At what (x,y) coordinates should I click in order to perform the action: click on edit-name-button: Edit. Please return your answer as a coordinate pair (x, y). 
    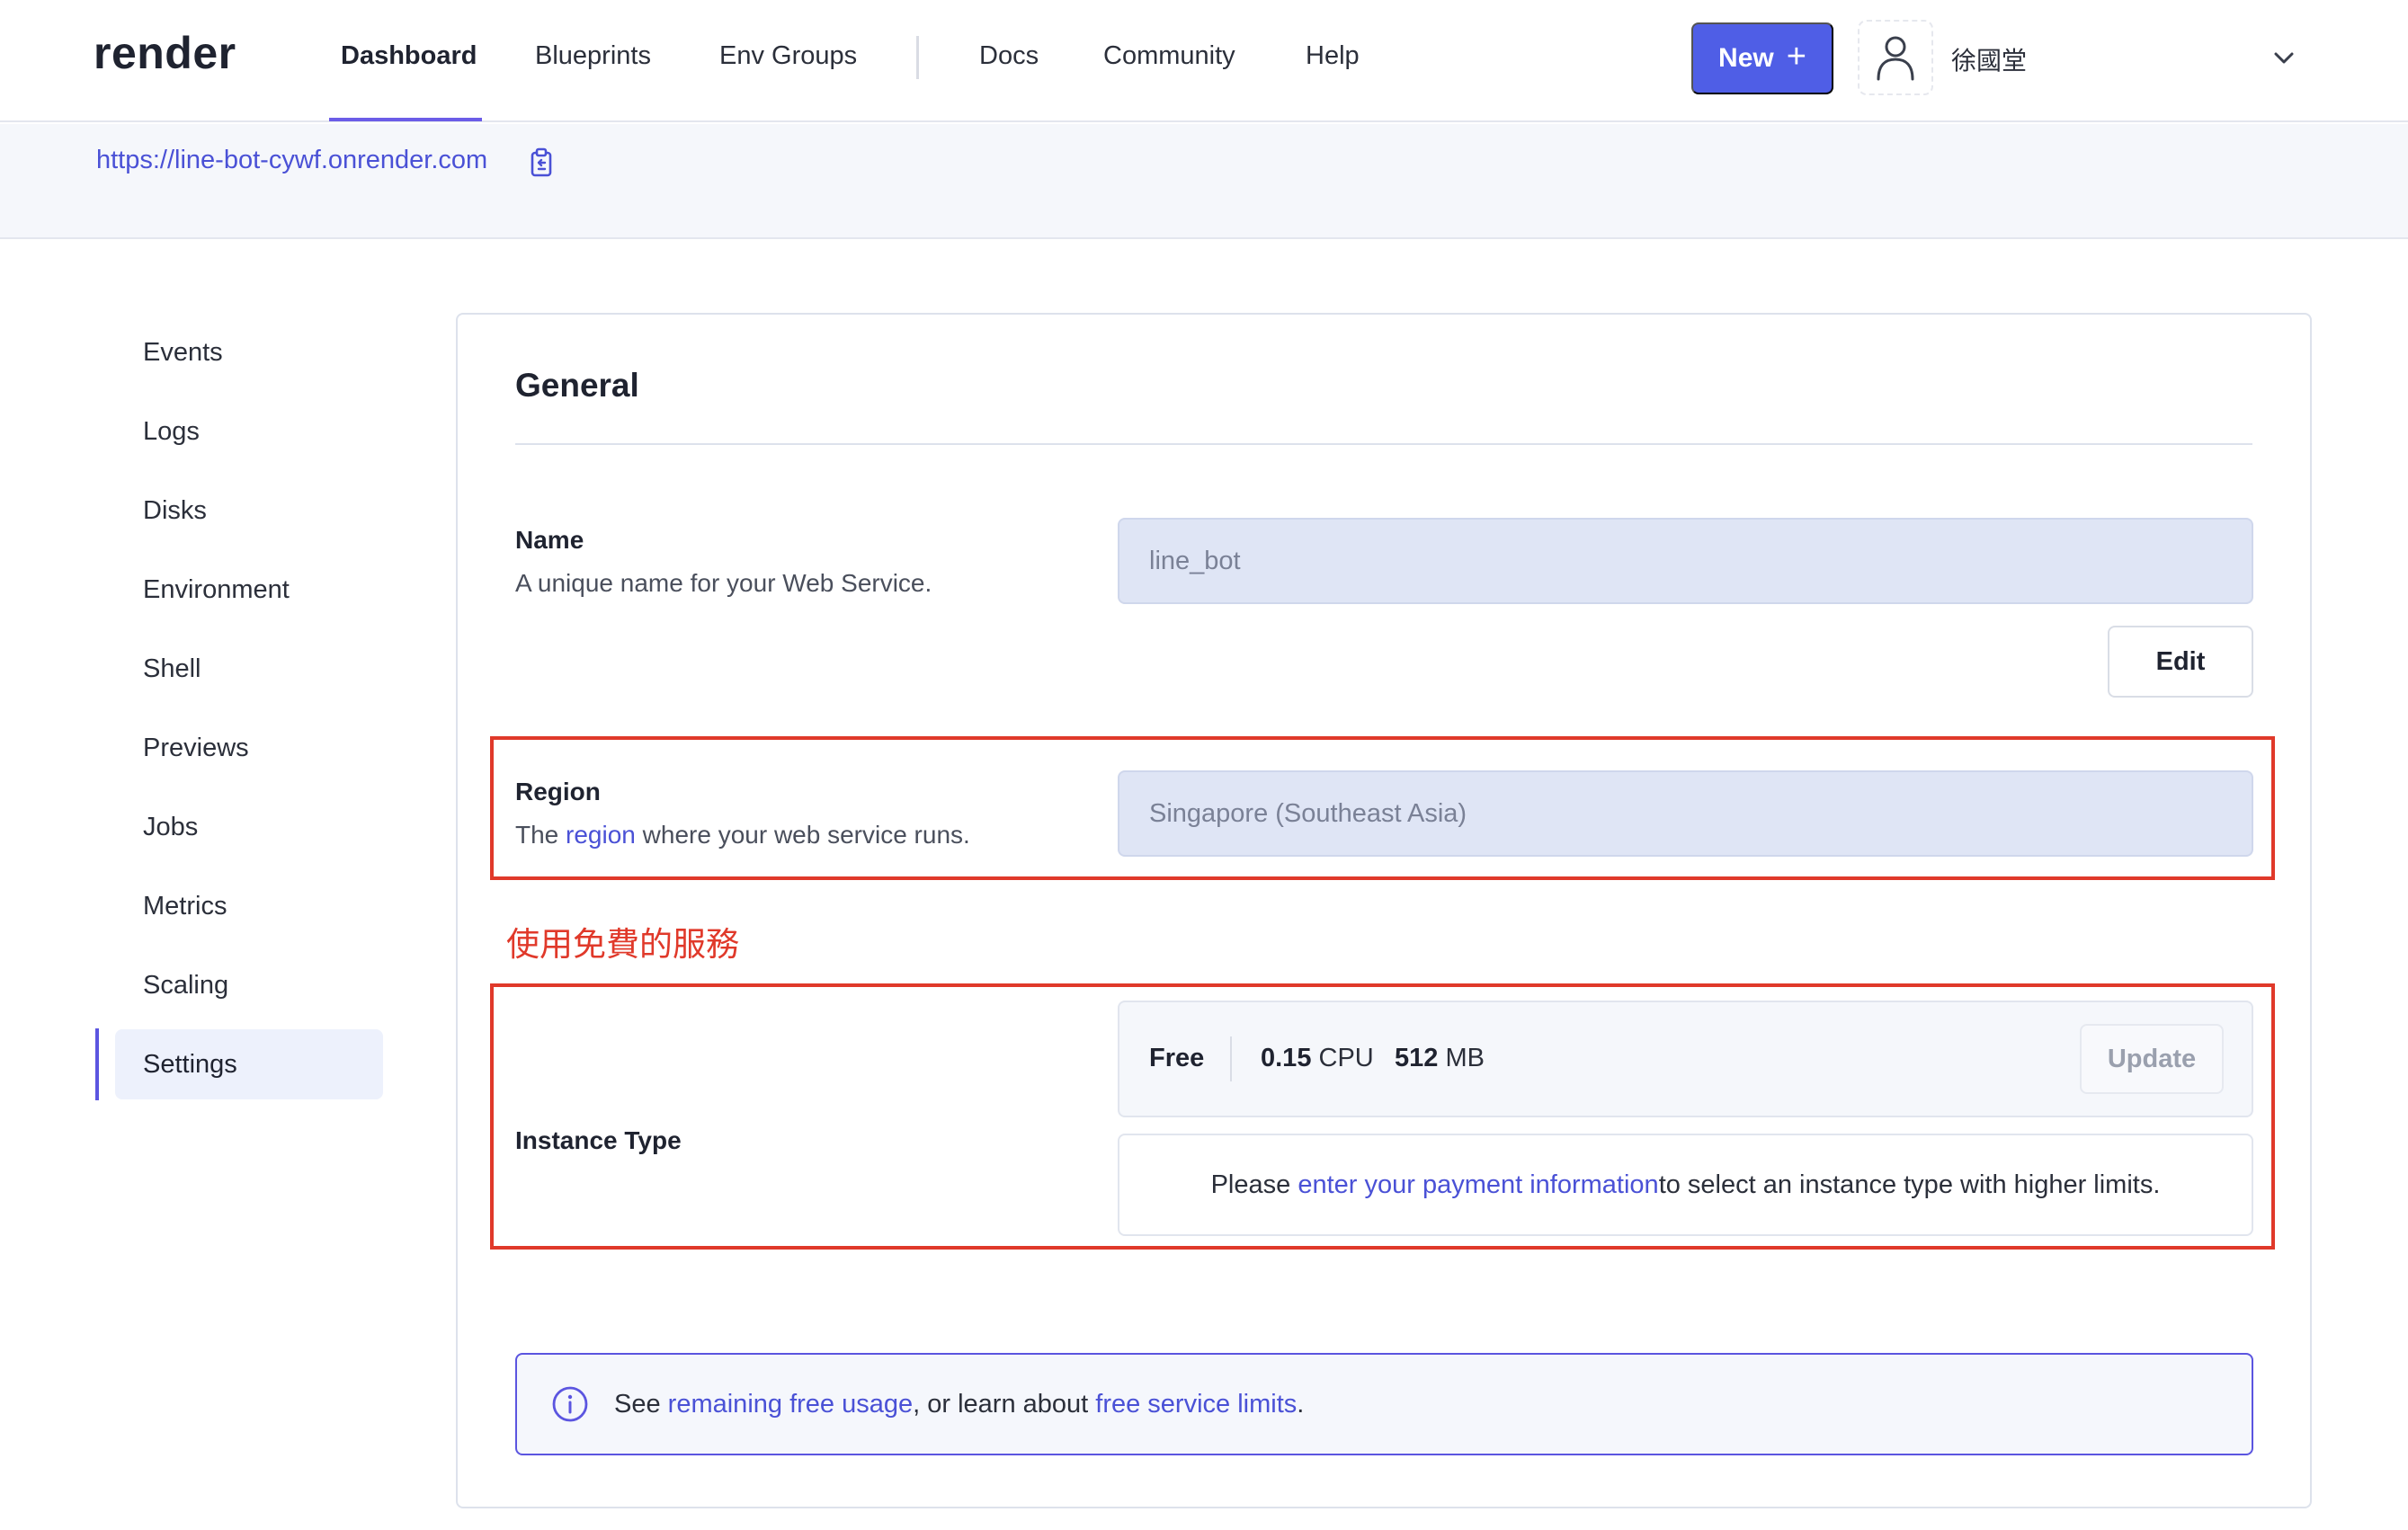
    Looking at the image, I should click on (2180, 662).